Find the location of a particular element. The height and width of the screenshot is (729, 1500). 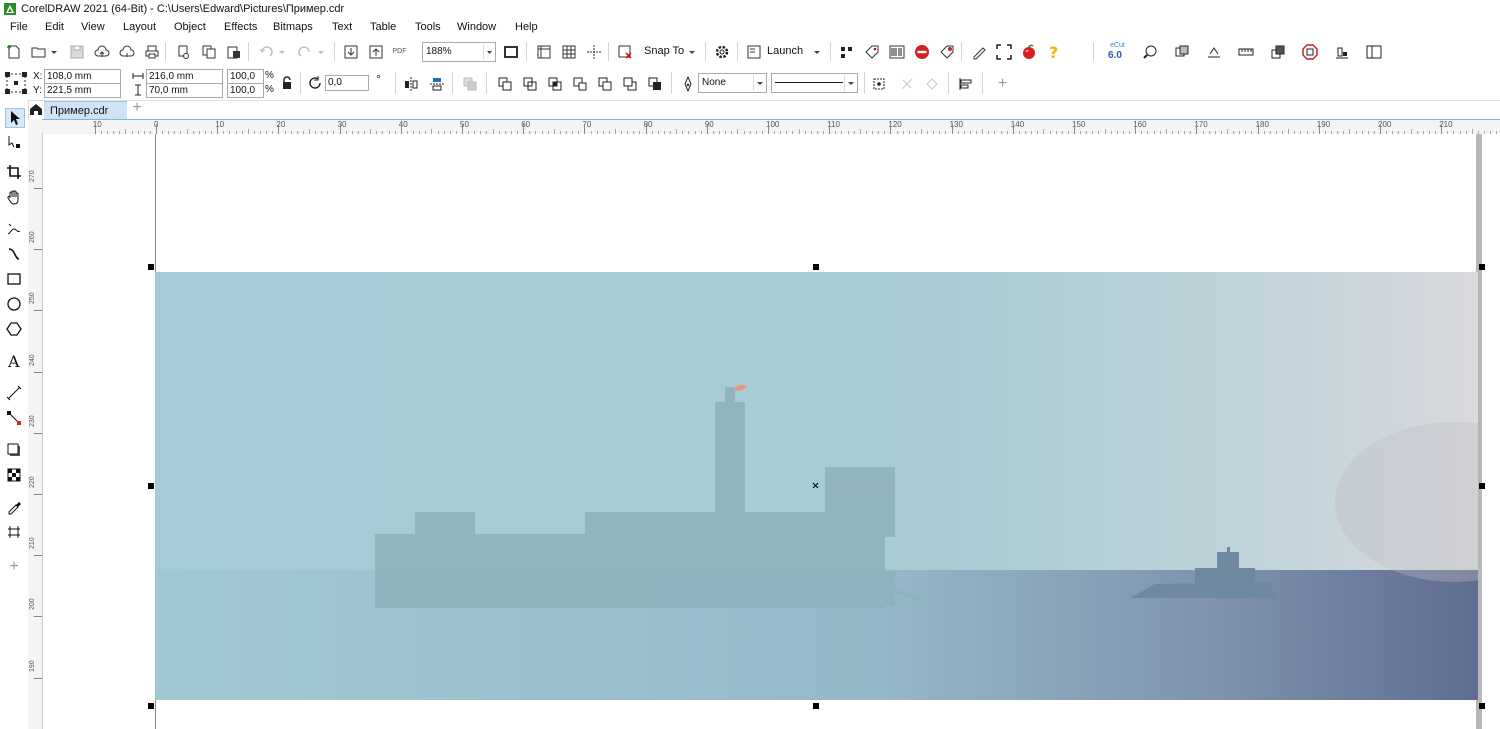

snap-off-icon is located at coordinates (624, 51).